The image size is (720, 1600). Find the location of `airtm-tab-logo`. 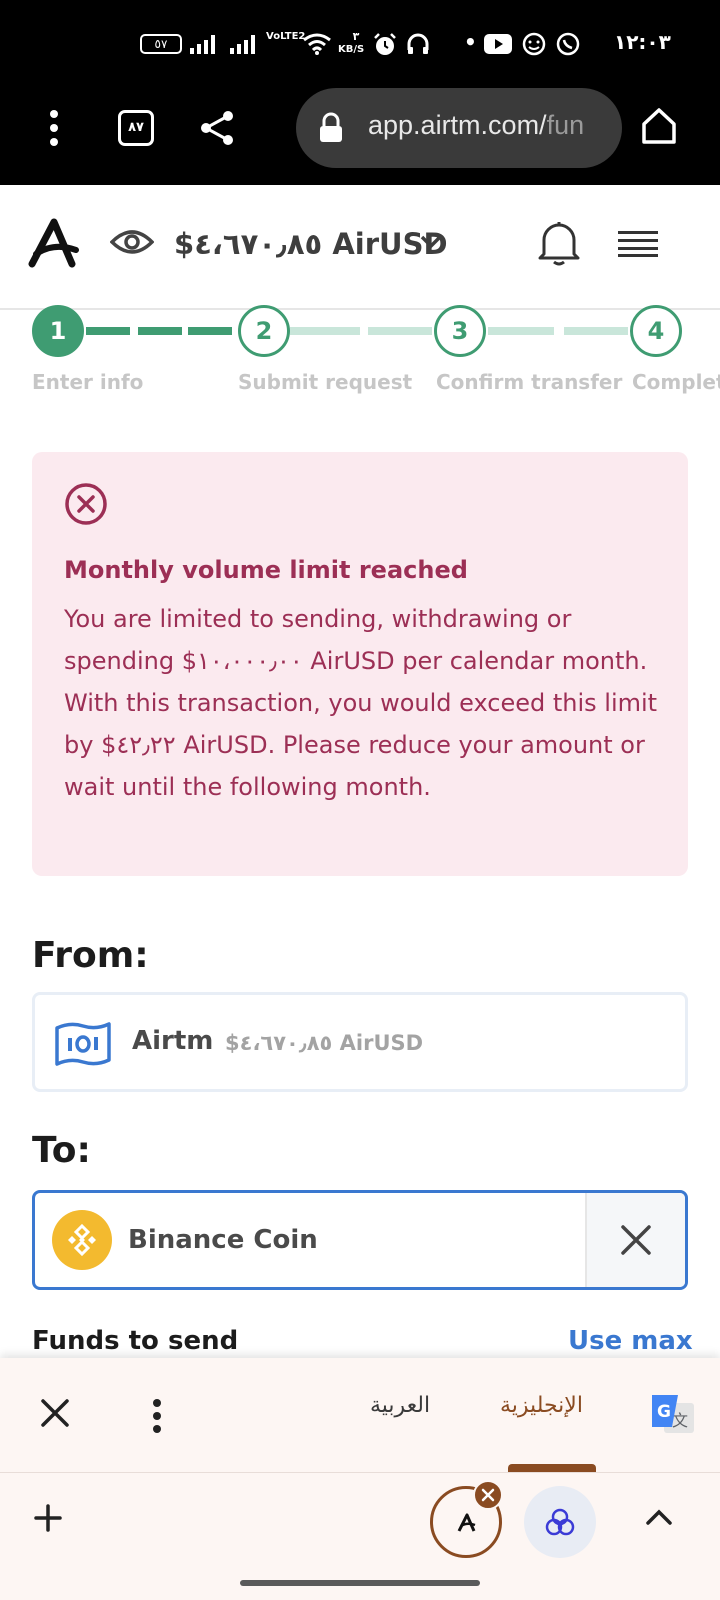

airtm-tab-logo is located at coordinates (466, 1522).